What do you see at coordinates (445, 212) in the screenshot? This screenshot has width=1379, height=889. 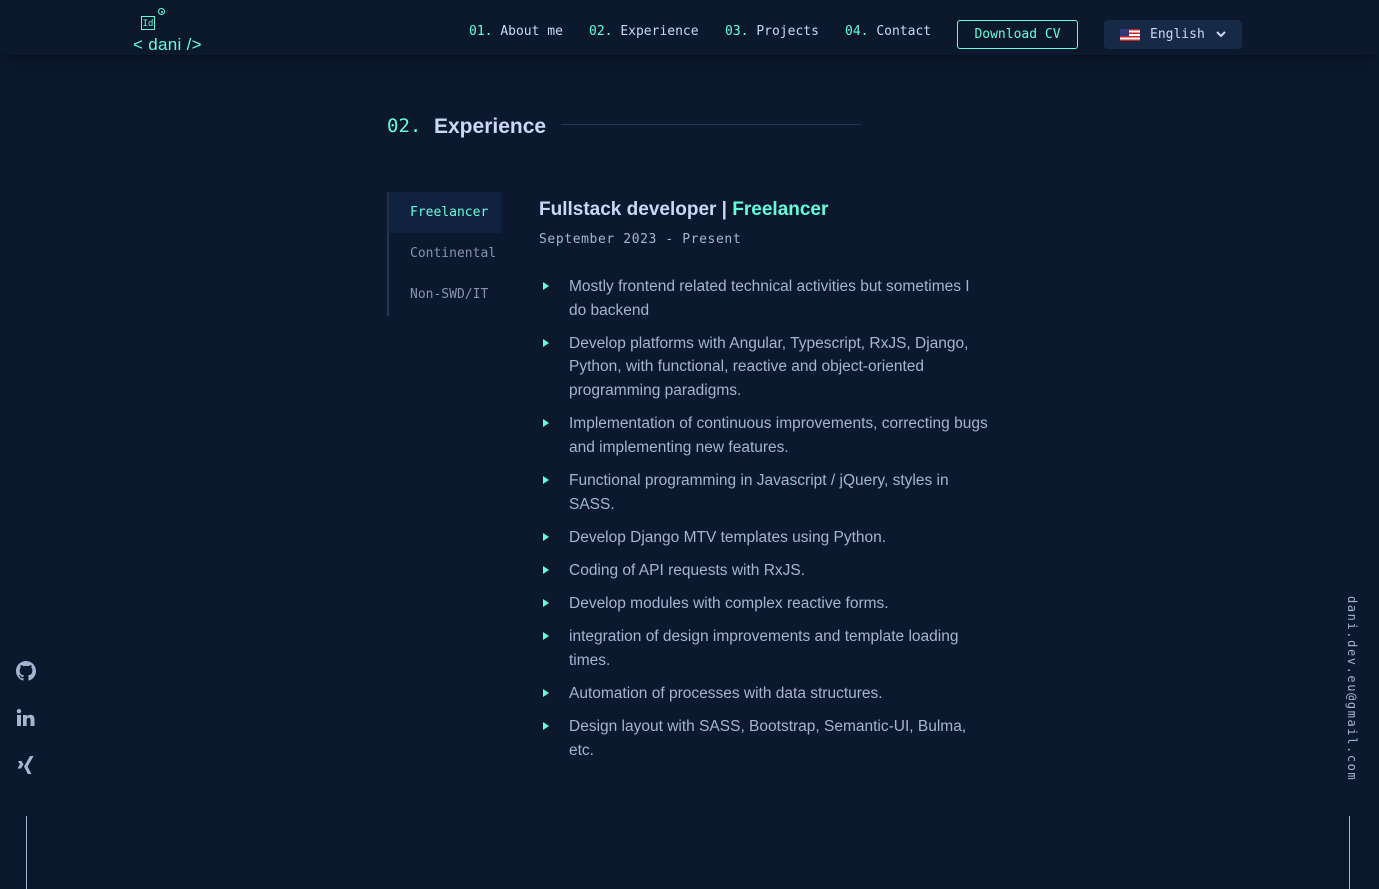 I see `tab-freelancer: Freelancer` at bounding box center [445, 212].